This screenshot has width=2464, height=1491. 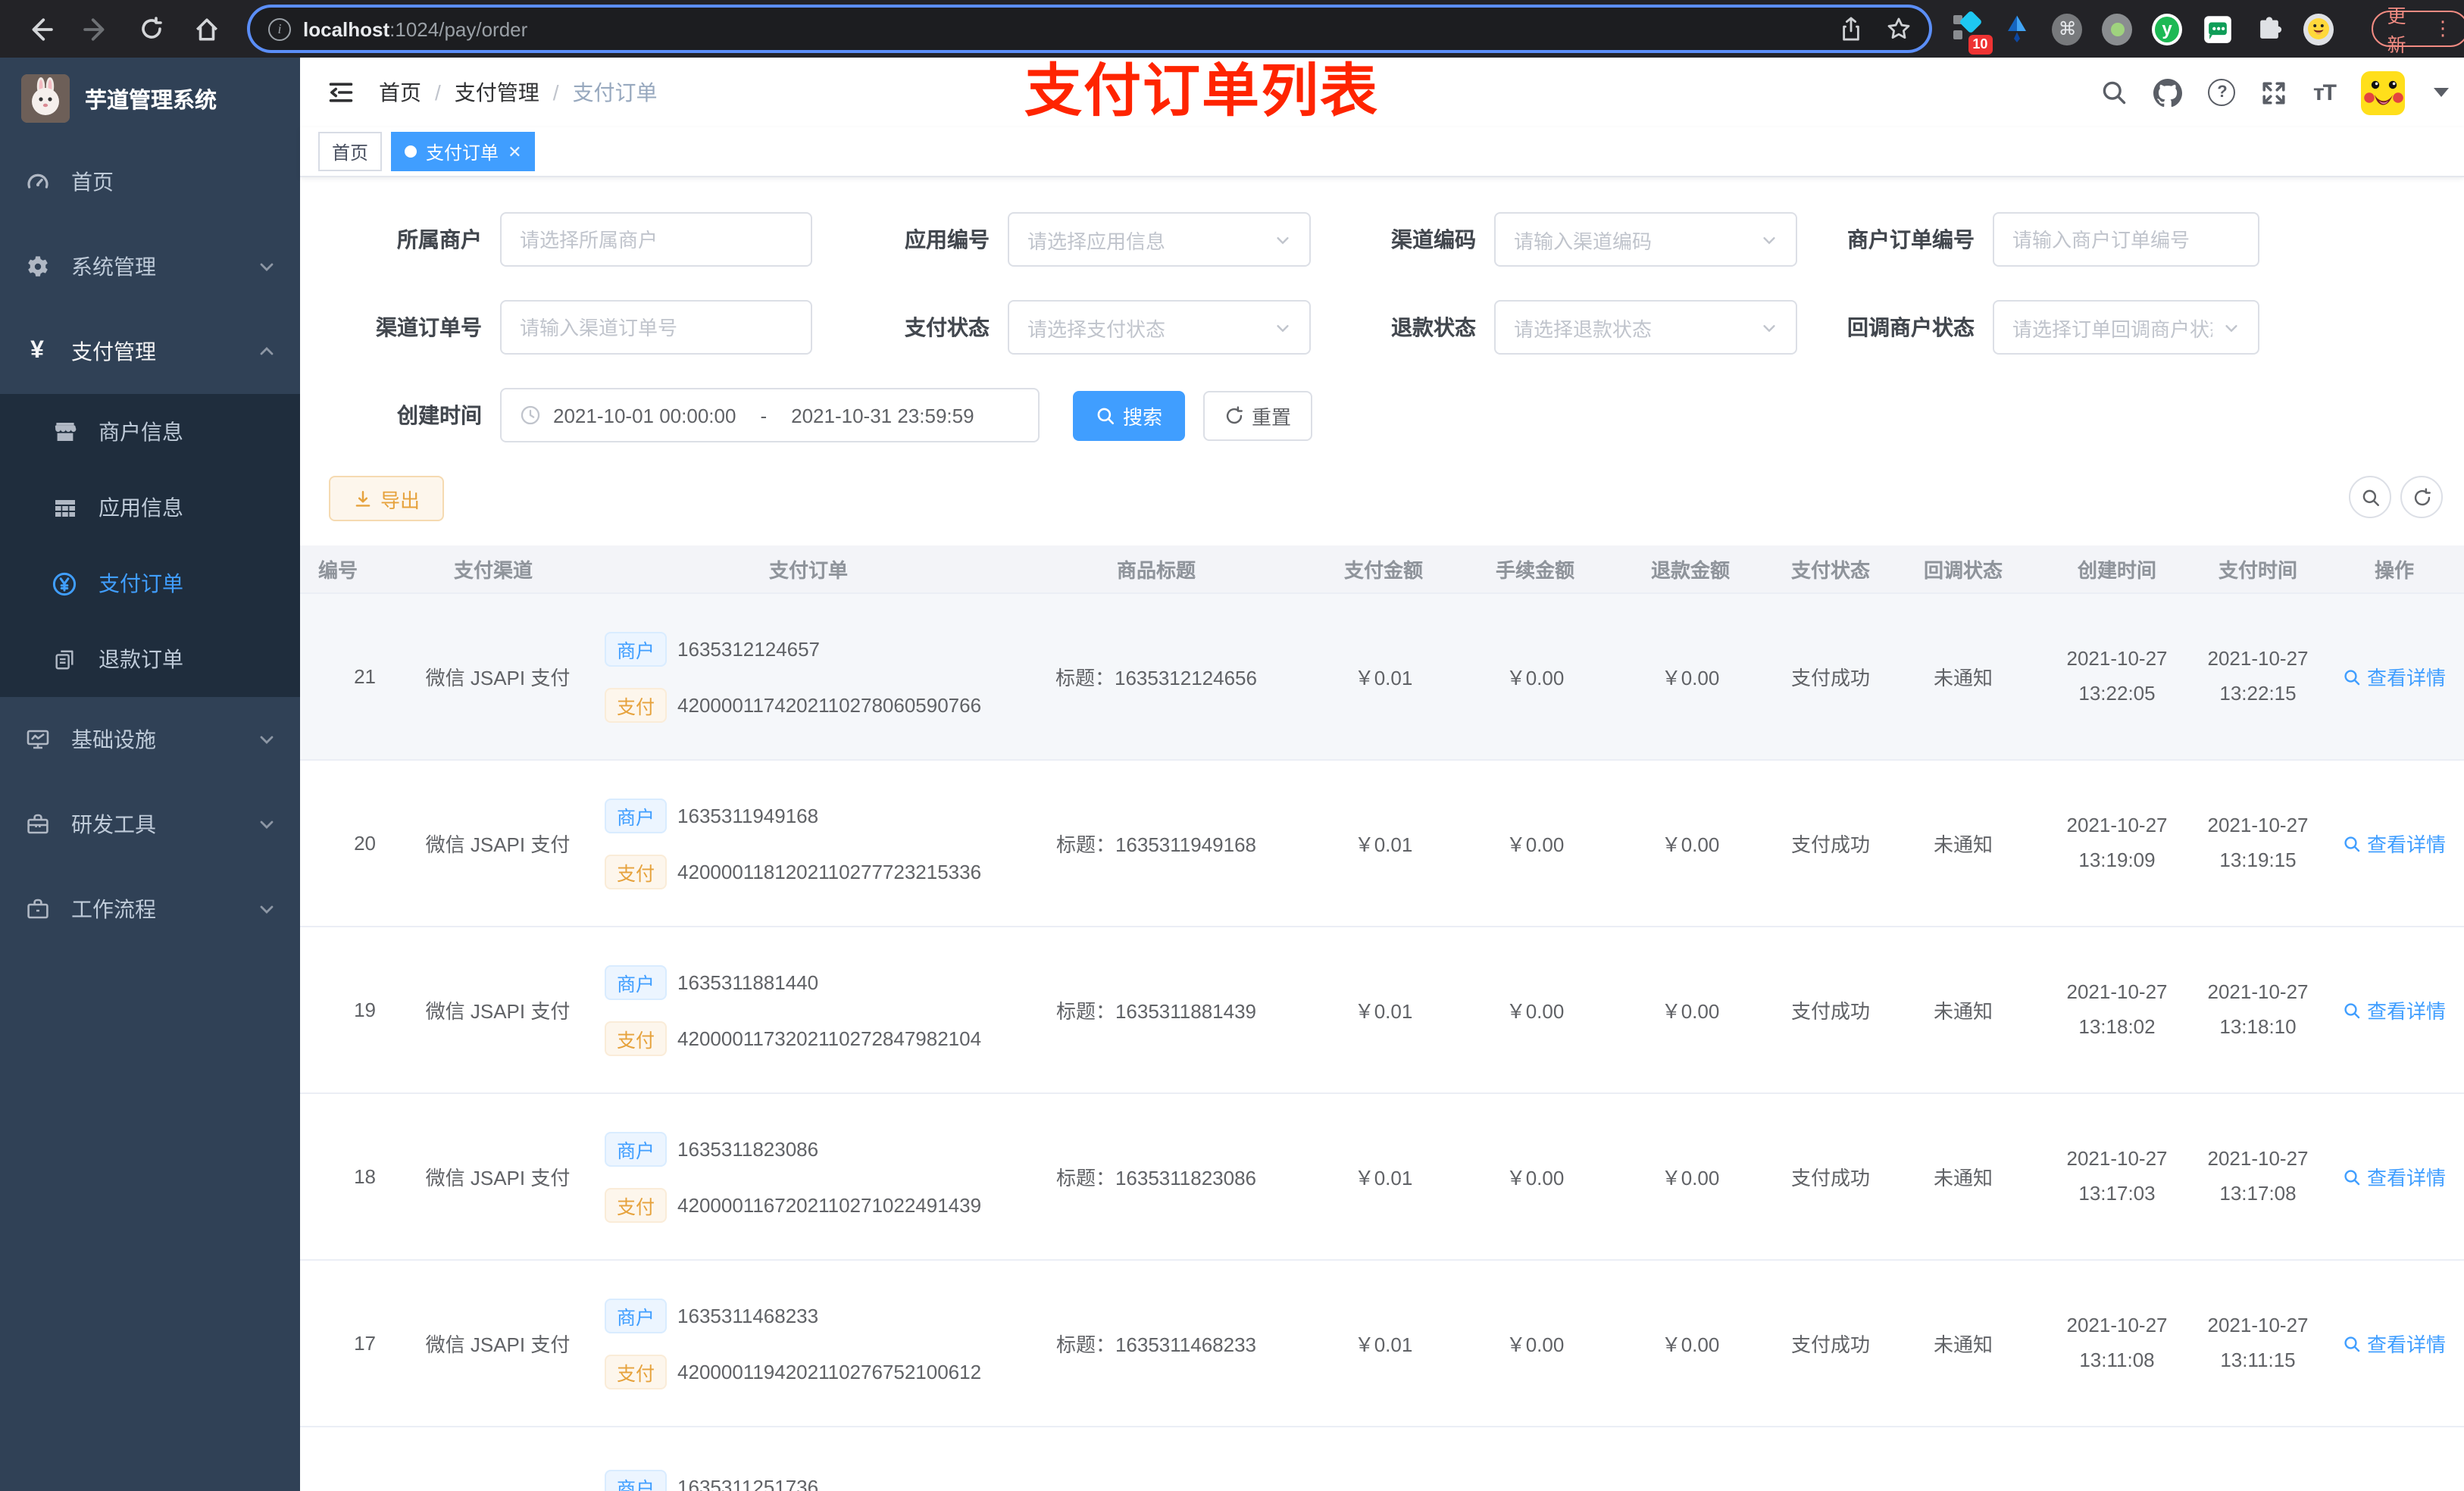 What do you see at coordinates (151, 29) in the screenshot?
I see `reload-icon` at bounding box center [151, 29].